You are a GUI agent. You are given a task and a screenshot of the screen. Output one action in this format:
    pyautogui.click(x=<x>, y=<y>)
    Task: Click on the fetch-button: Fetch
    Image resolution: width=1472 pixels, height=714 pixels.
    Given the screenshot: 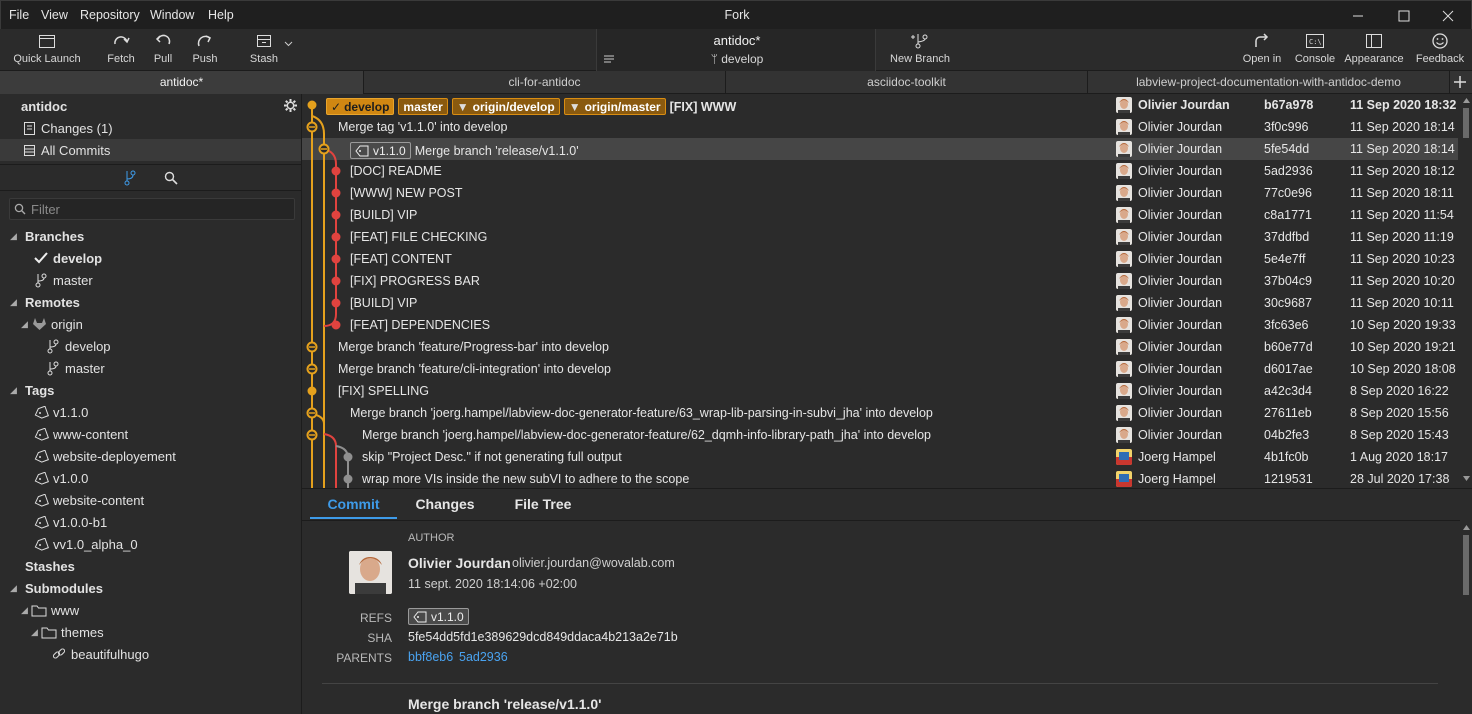 What is the action you would take?
    pyautogui.click(x=121, y=50)
    